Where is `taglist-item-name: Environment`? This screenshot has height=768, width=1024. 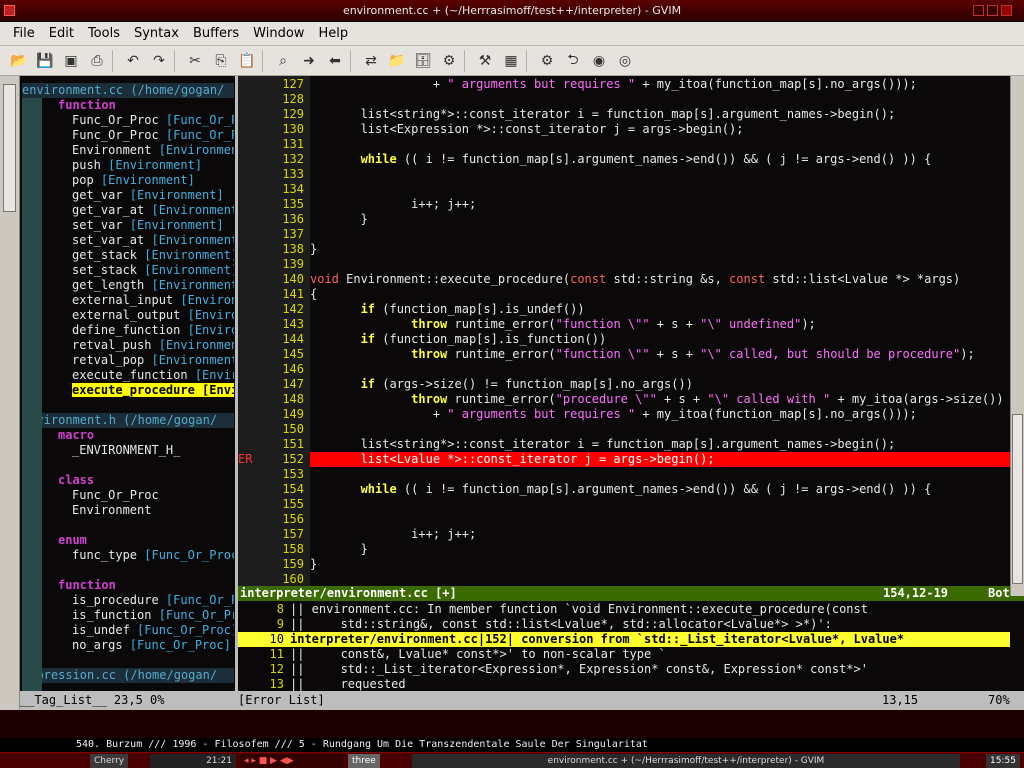
taglist-item-name: Environment is located at coordinates (111, 510).